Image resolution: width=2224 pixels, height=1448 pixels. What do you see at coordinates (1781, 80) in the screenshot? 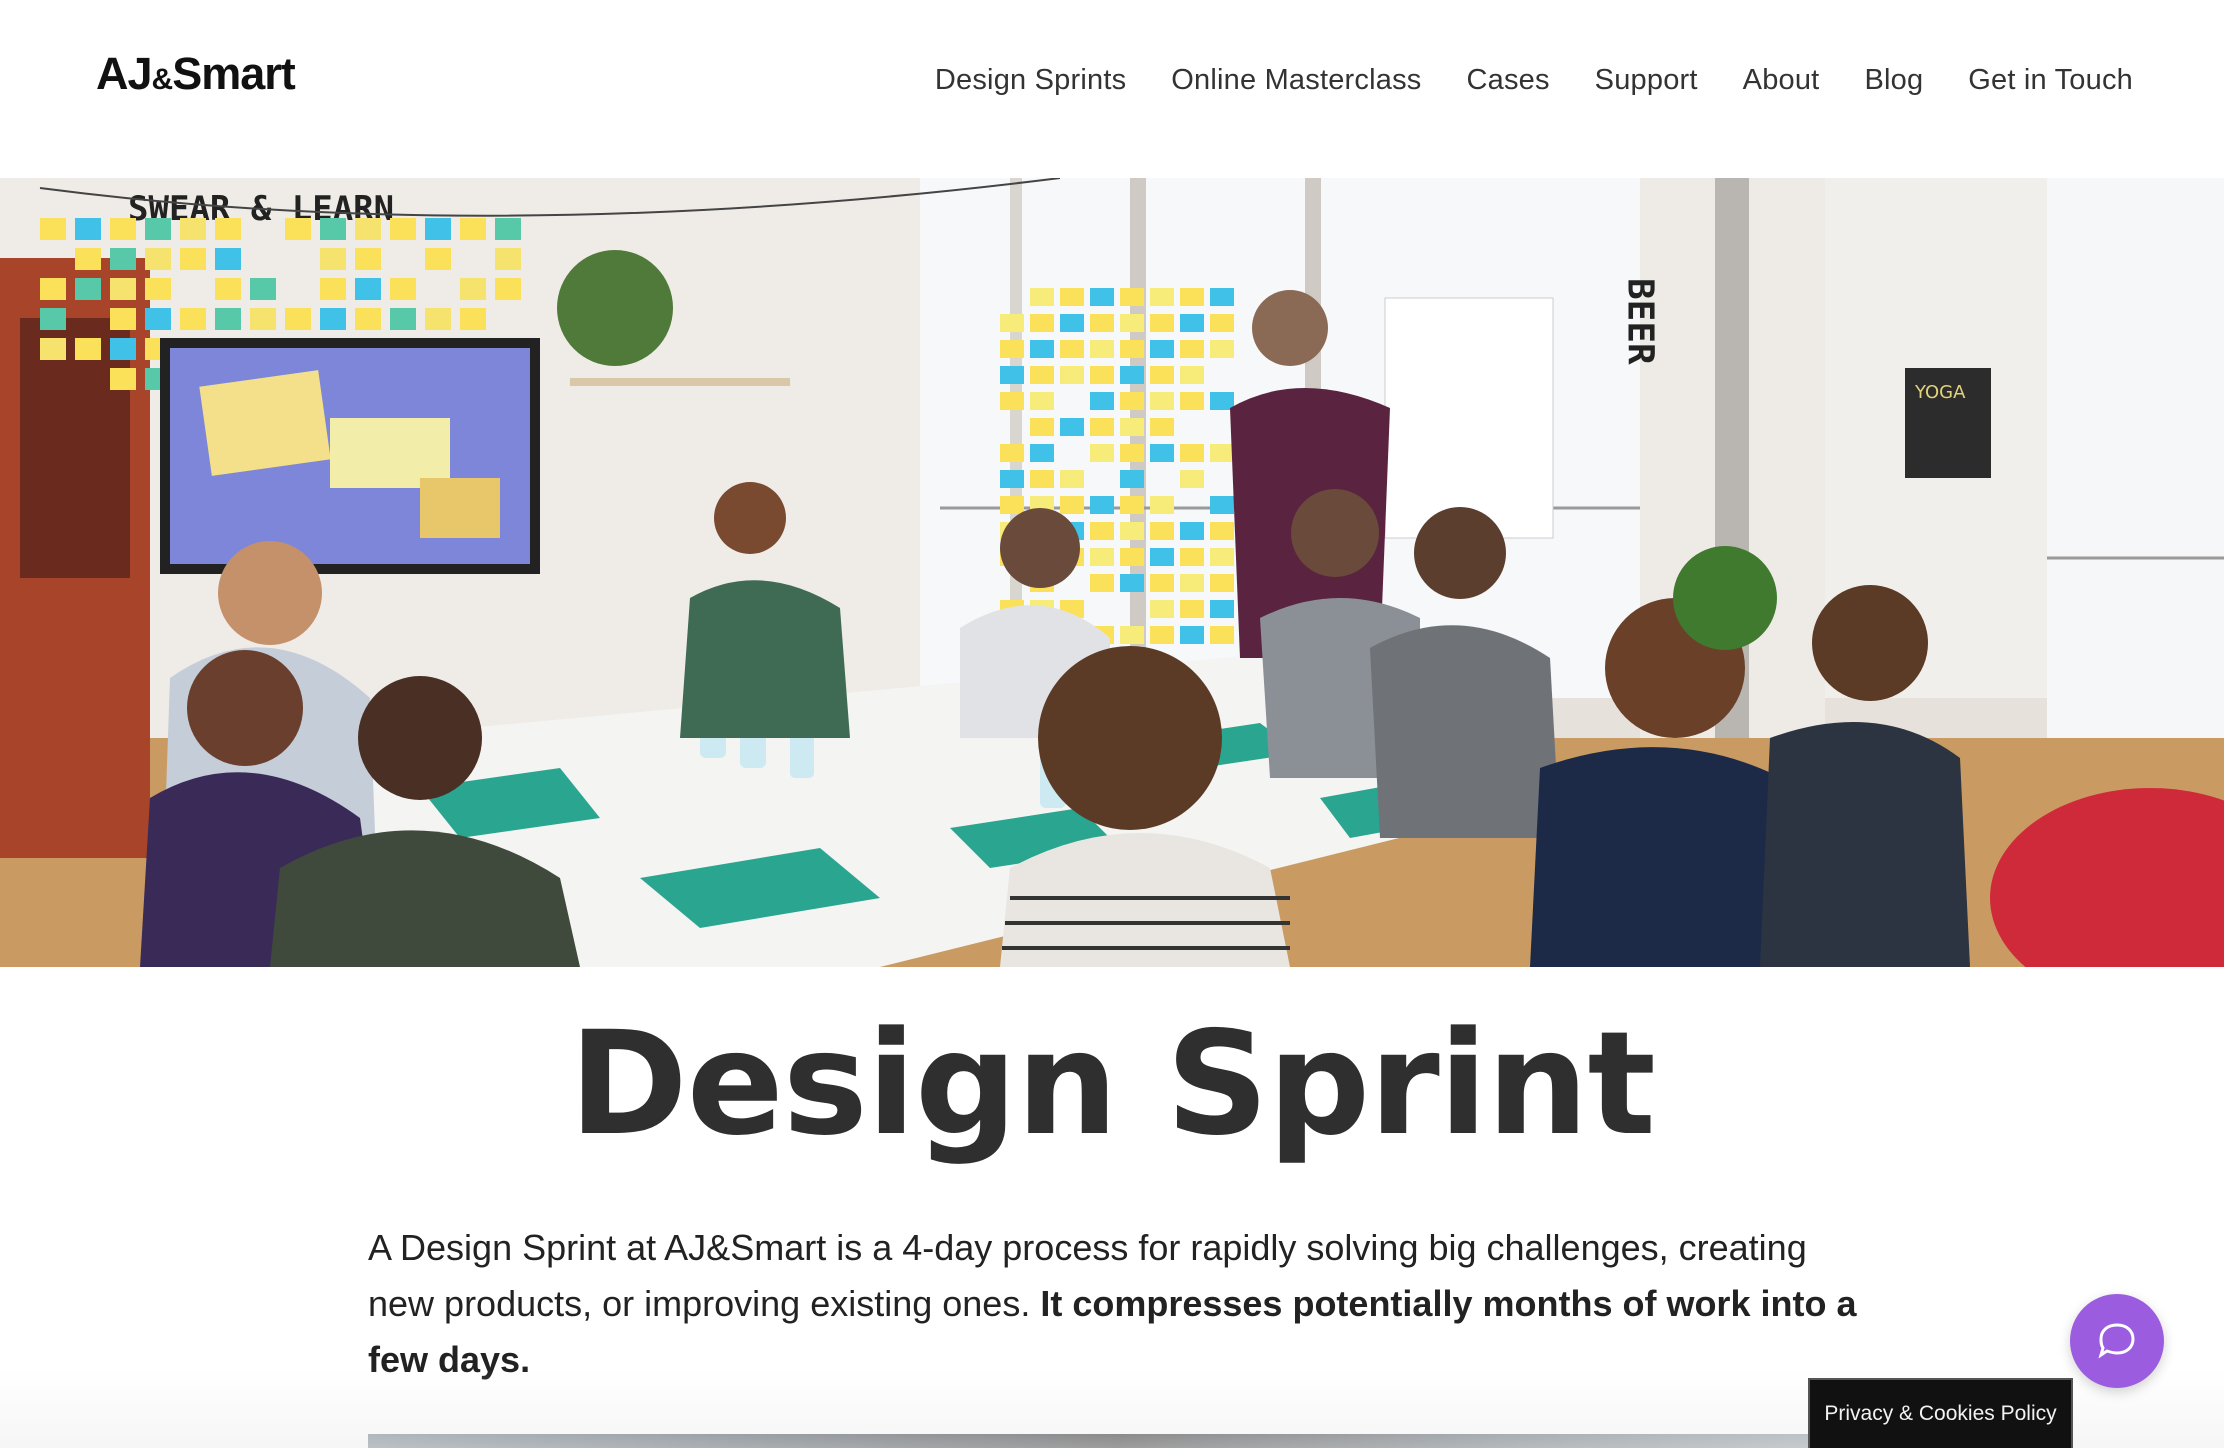
I see `nav-item-about: About` at bounding box center [1781, 80].